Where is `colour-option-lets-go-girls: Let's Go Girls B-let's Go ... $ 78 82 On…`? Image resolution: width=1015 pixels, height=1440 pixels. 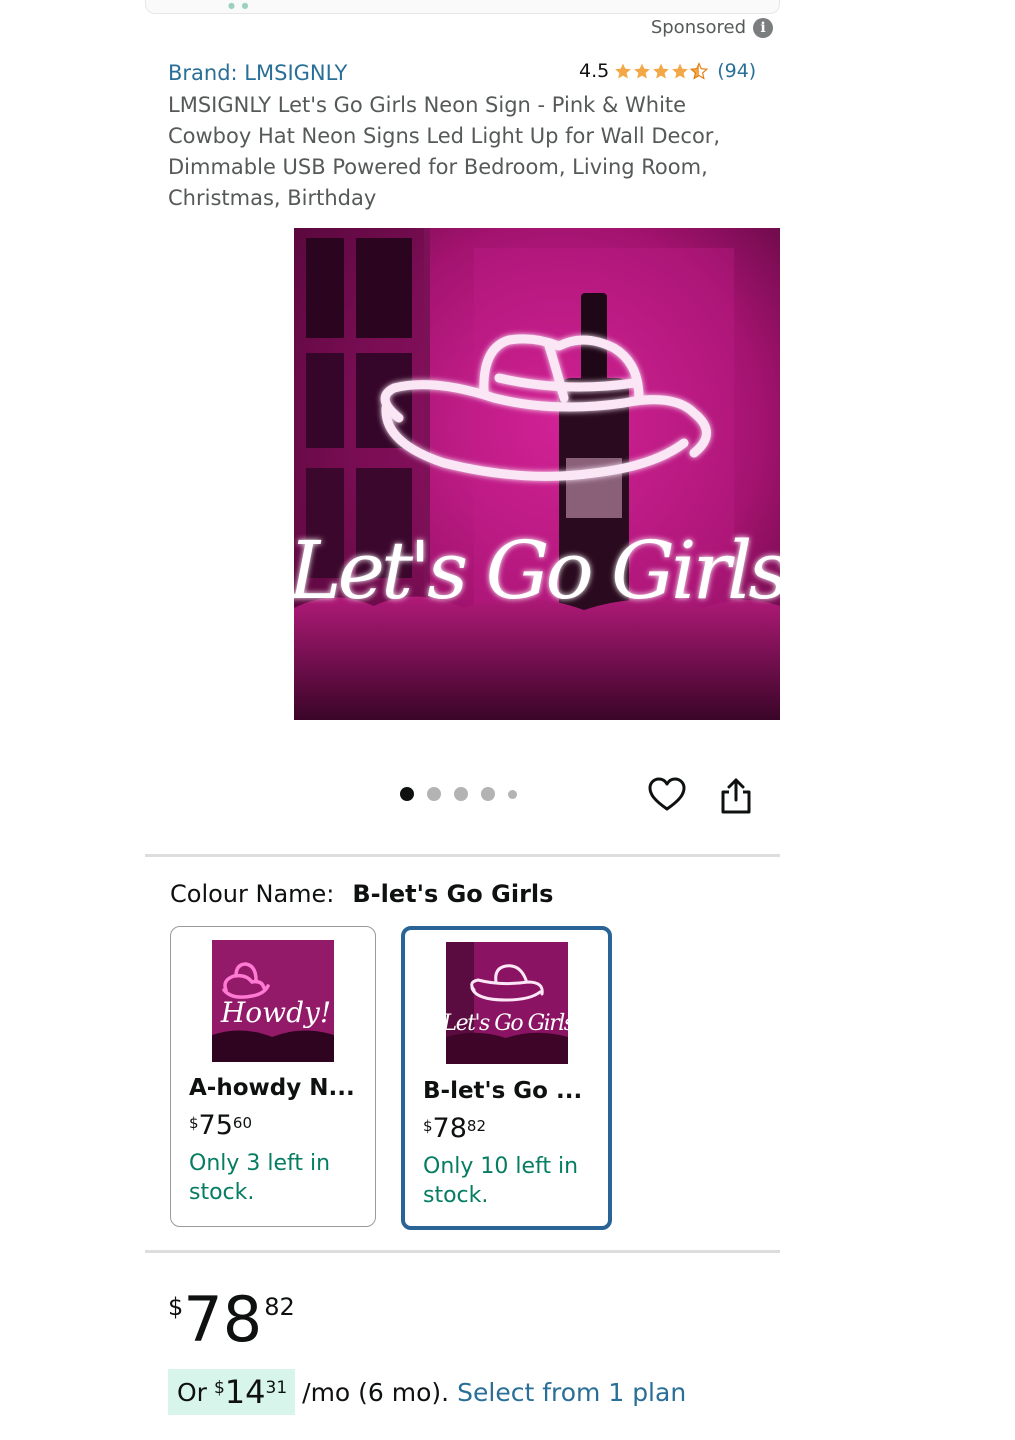 colour-option-lets-go-girls: Let's Go Girls B-let's Go ... $ 78 82 On… is located at coordinates (506, 1078).